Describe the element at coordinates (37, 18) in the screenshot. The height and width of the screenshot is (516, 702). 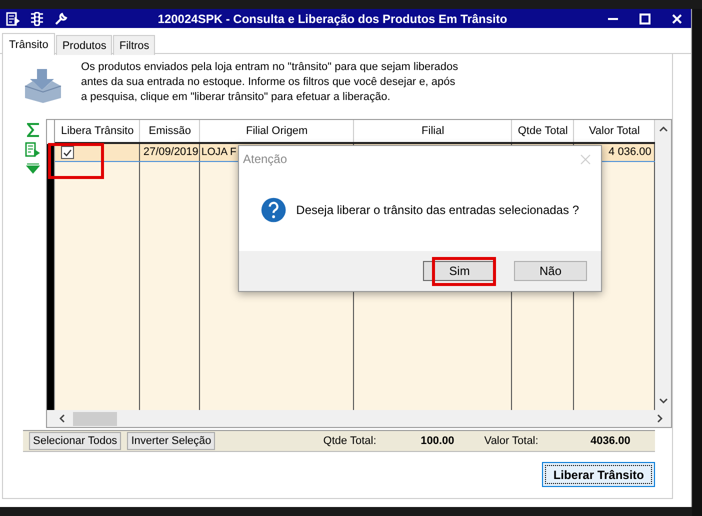
I see `traffic-light-icon` at that location.